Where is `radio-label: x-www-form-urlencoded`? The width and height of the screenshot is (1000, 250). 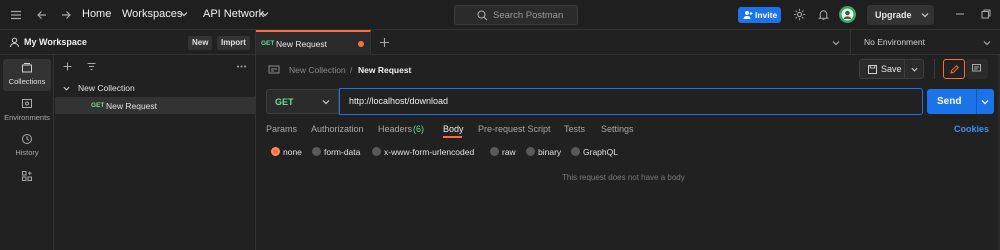 radio-label: x-www-form-urlencoded is located at coordinates (429, 152).